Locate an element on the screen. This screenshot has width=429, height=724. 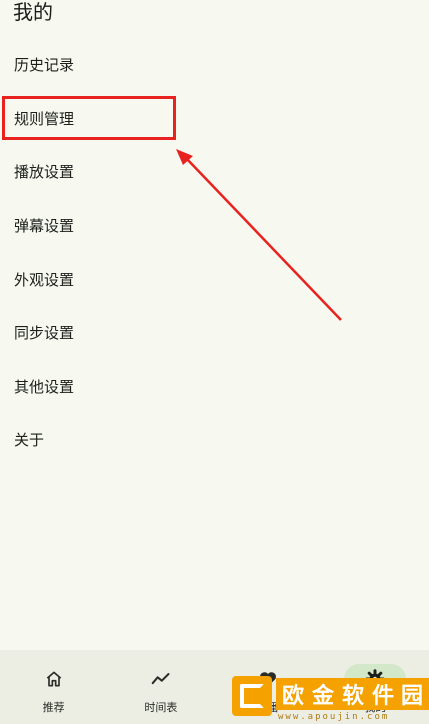
bottom-navigation: 推荐 时间表 追番 我的 is located at coordinates (214, 687).